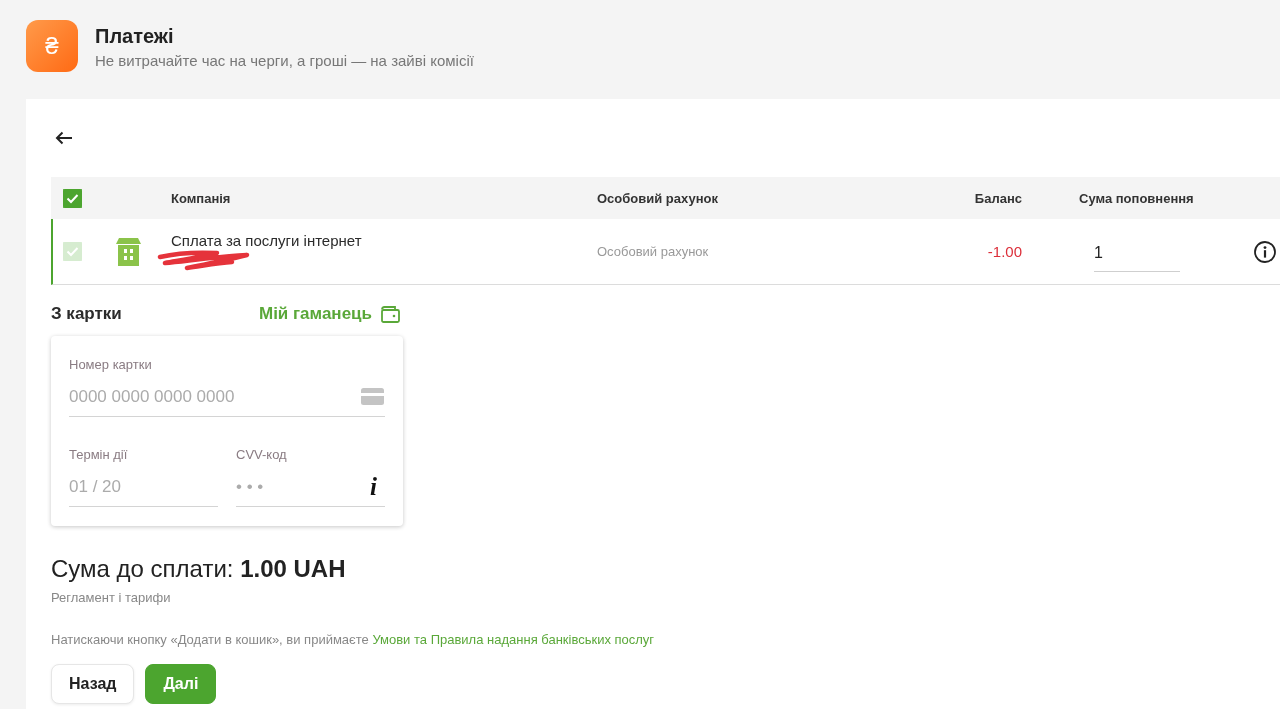  Describe the element at coordinates (72, 198) in the screenshot. I see `checkbox` at that location.